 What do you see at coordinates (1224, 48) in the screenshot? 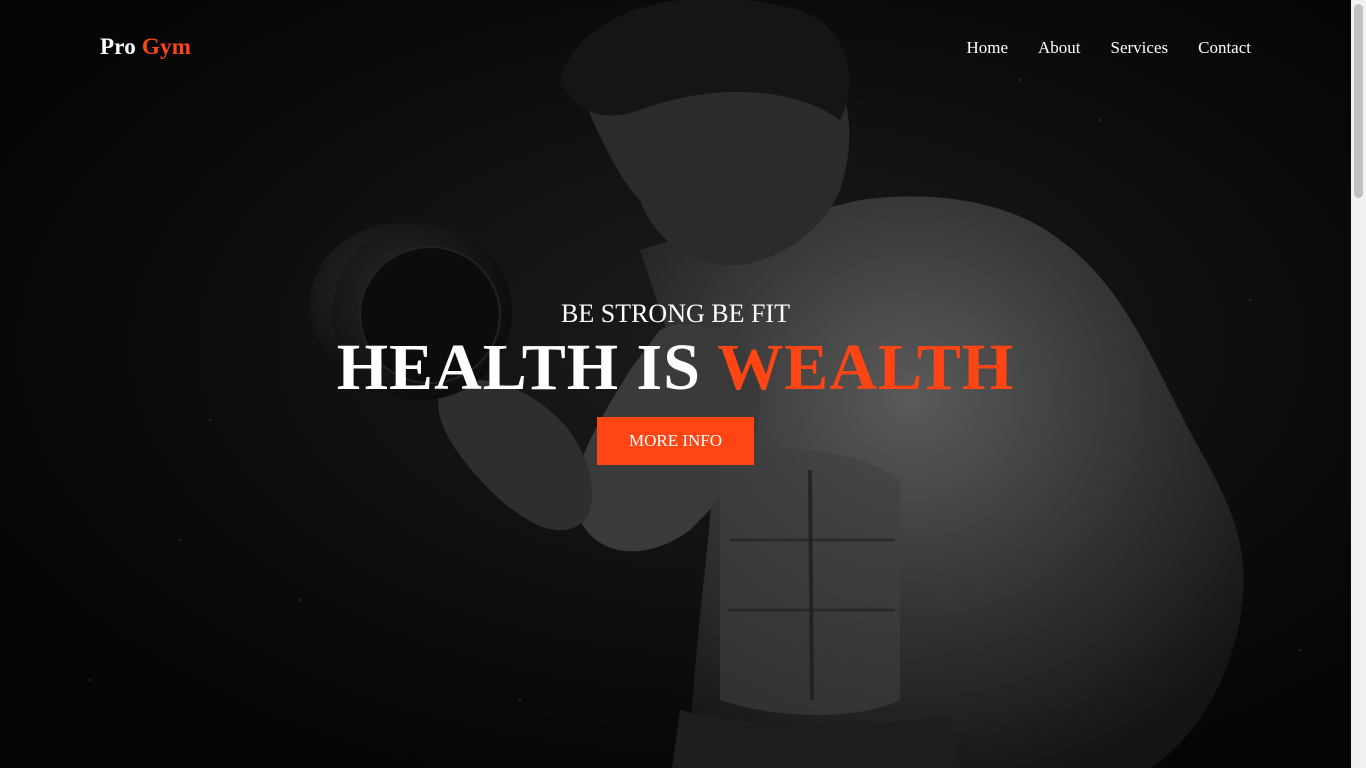
I see `nav-item-contact: Contact` at bounding box center [1224, 48].